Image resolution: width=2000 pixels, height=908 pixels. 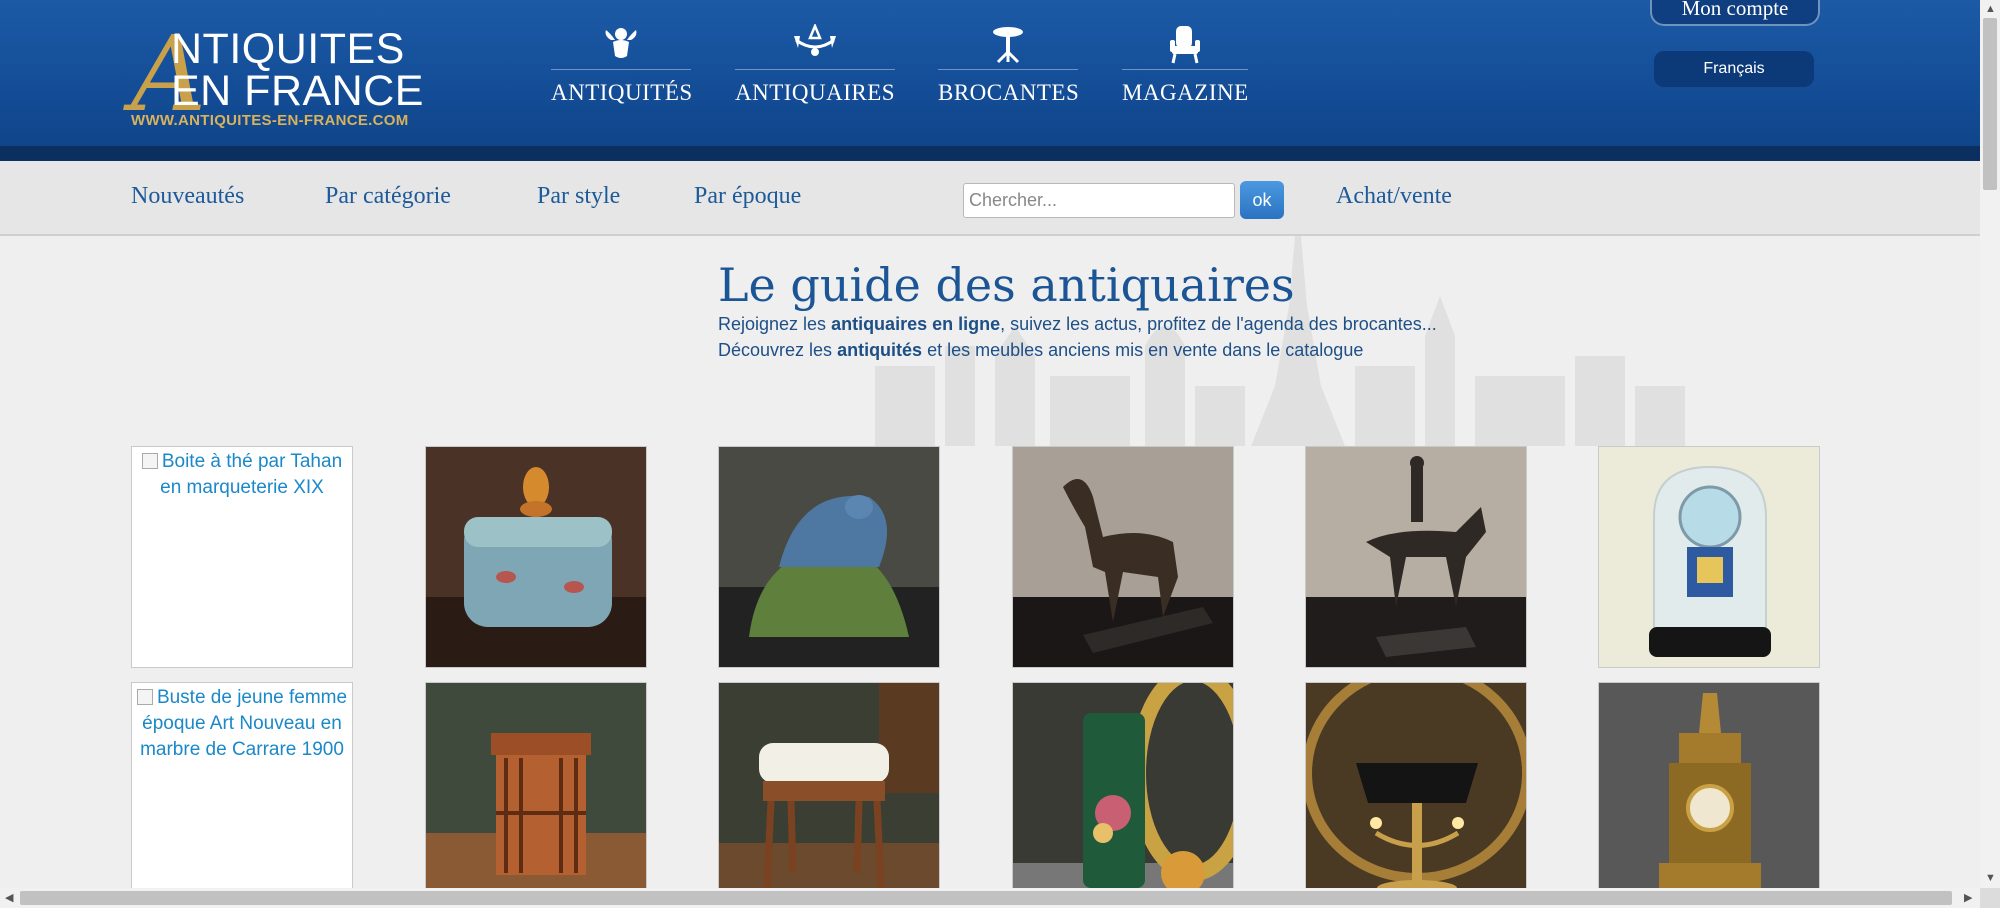 What do you see at coordinates (251, 474) in the screenshot?
I see `product-image-alt-text: Boite à thé par Tahan en marqueterie XIX` at bounding box center [251, 474].